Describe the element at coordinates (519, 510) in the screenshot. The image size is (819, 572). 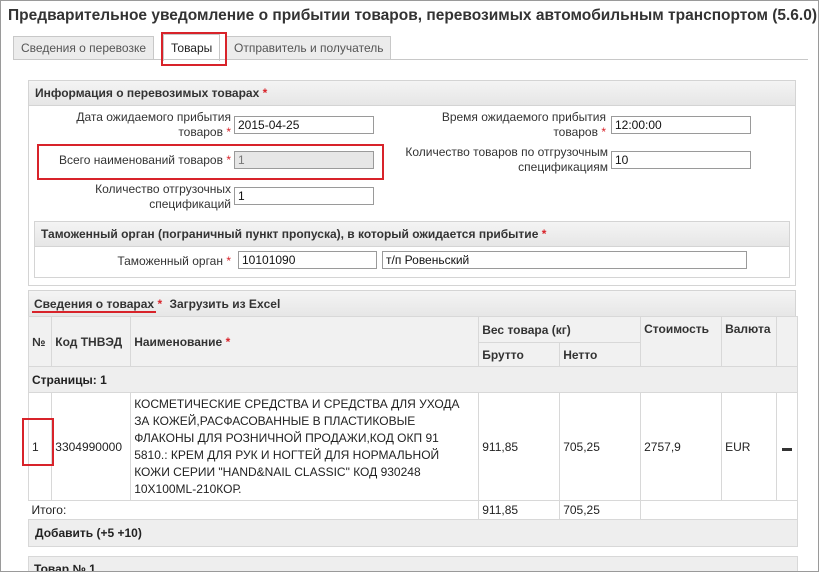
I see `total-gross: 911,85` at that location.